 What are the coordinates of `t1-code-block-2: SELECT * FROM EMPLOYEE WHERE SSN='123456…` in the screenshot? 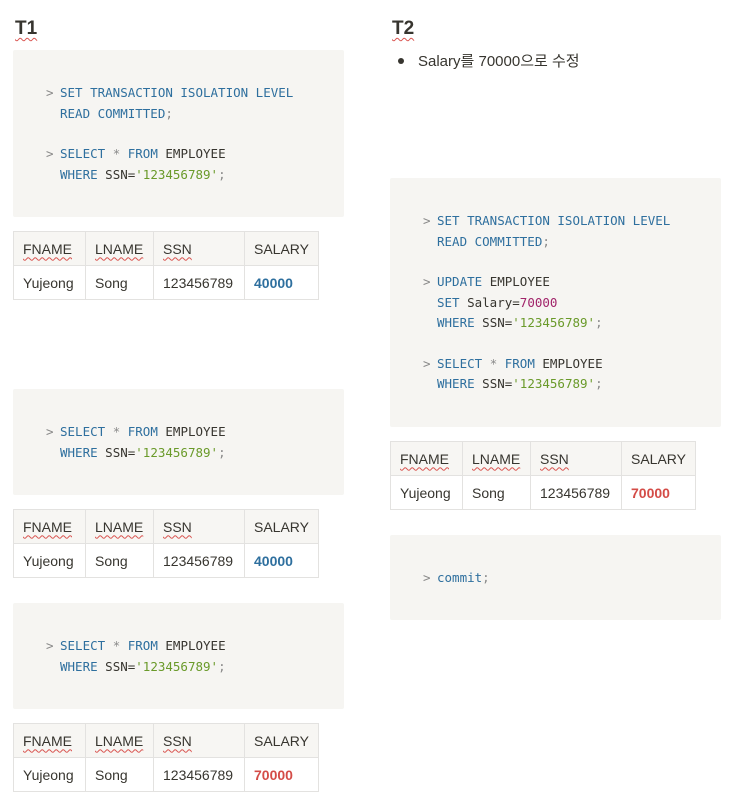 It's located at (178, 442).